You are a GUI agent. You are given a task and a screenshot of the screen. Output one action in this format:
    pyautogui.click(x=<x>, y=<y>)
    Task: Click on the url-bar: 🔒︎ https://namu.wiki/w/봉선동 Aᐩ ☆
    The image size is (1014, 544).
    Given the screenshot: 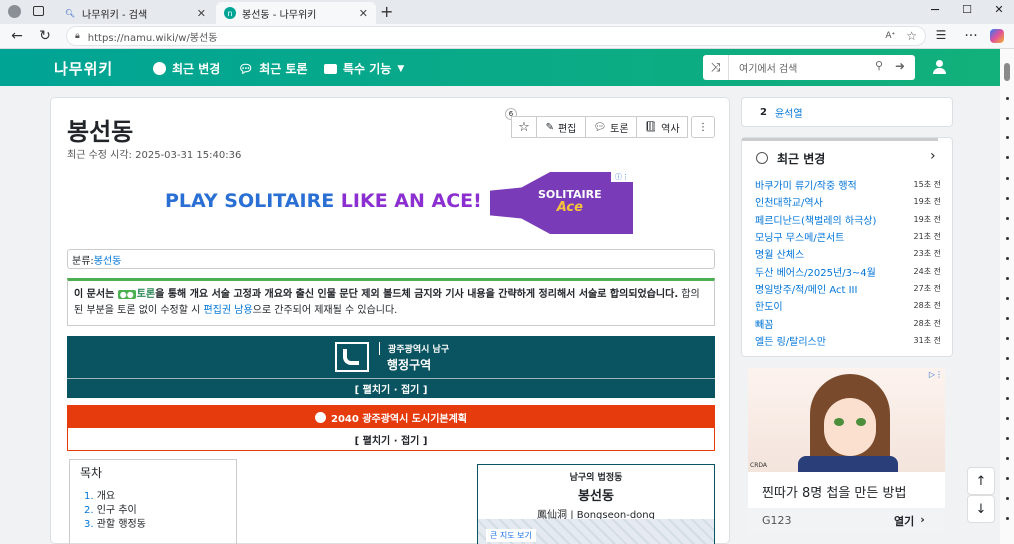 What is the action you would take?
    pyautogui.click(x=496, y=36)
    